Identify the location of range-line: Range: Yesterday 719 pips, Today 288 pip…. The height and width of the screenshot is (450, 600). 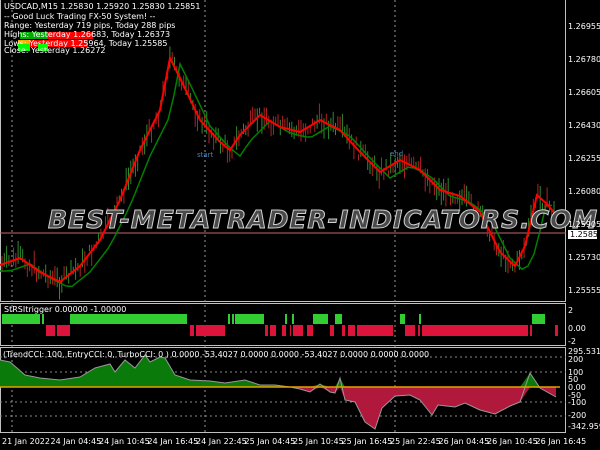
(90, 25).